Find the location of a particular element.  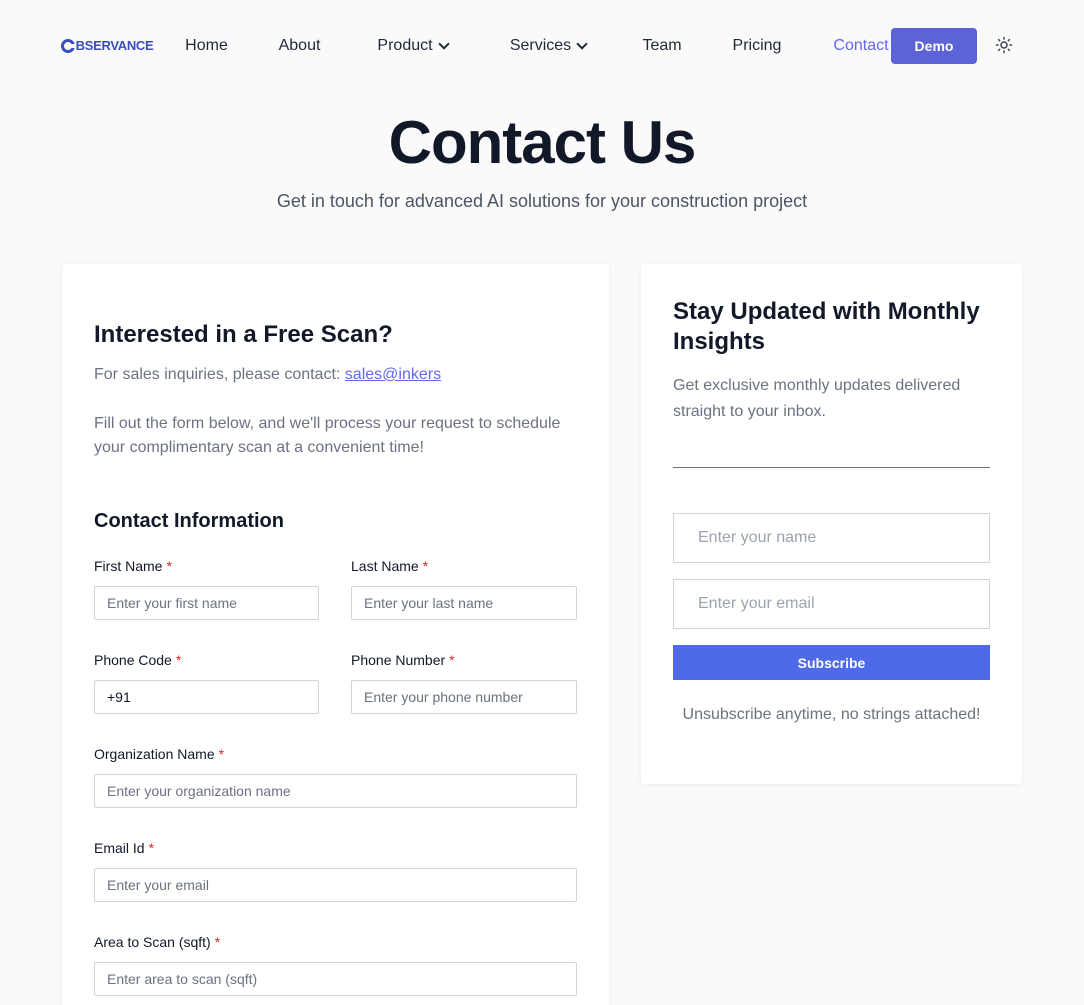

nav-contact: Contact is located at coordinates (861, 46).